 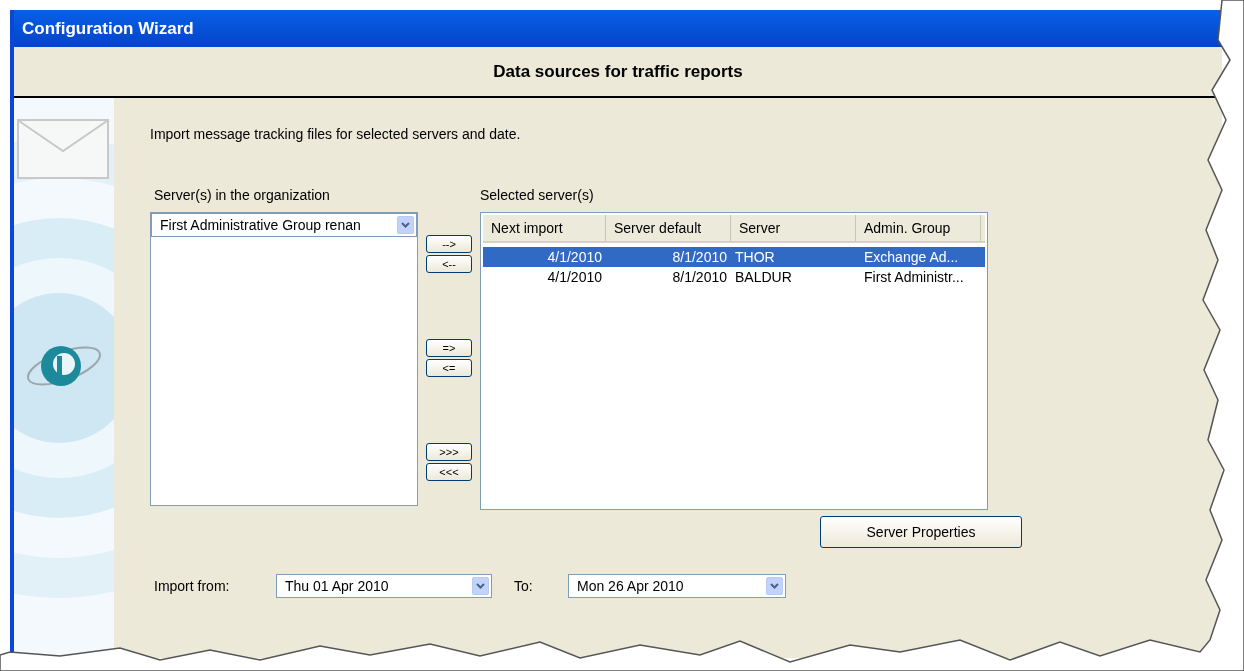 I want to click on move-button: <<<, so click(x=449, y=472).